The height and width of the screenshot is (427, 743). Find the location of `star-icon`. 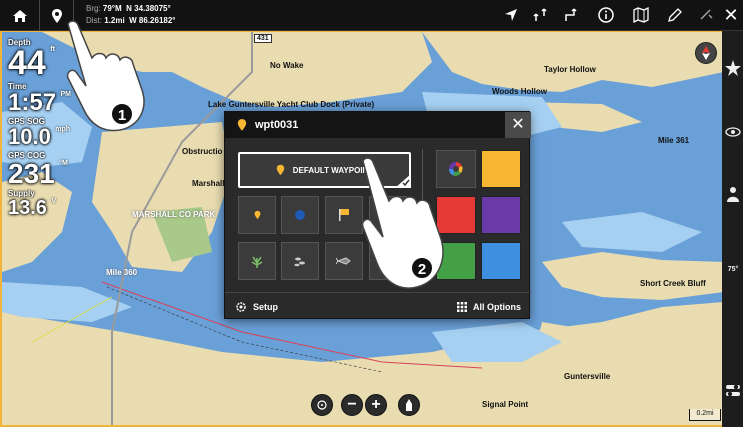

star-icon is located at coordinates (733, 68).